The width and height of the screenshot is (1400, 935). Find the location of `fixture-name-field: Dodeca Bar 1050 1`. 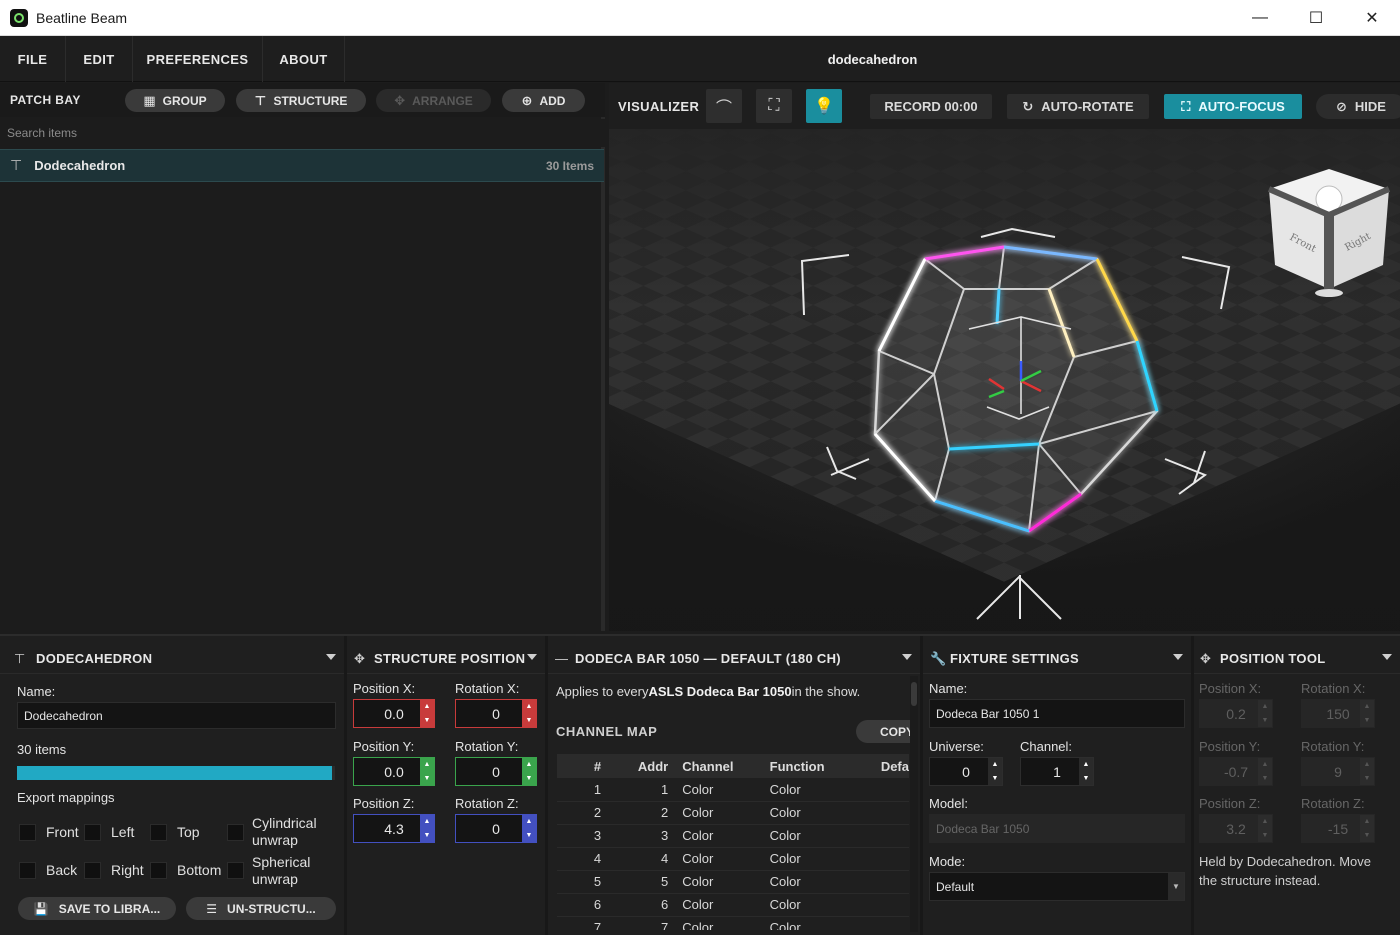

fixture-name-field: Dodeca Bar 1050 1 is located at coordinates (1057, 713).